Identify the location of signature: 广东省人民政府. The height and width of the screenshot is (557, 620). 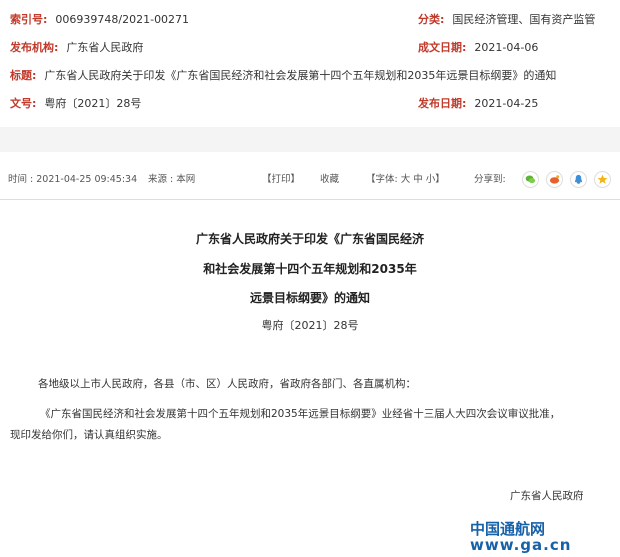
(547, 496).